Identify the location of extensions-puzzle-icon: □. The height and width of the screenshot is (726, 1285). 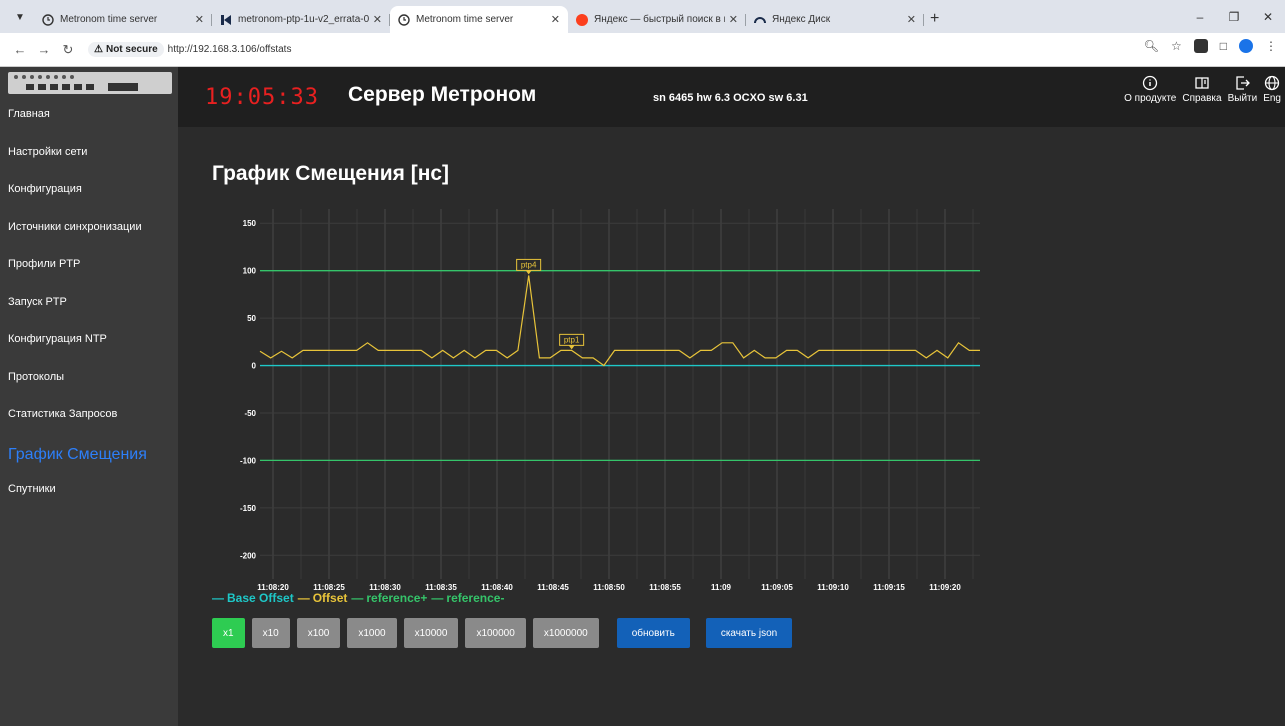
(1223, 46).